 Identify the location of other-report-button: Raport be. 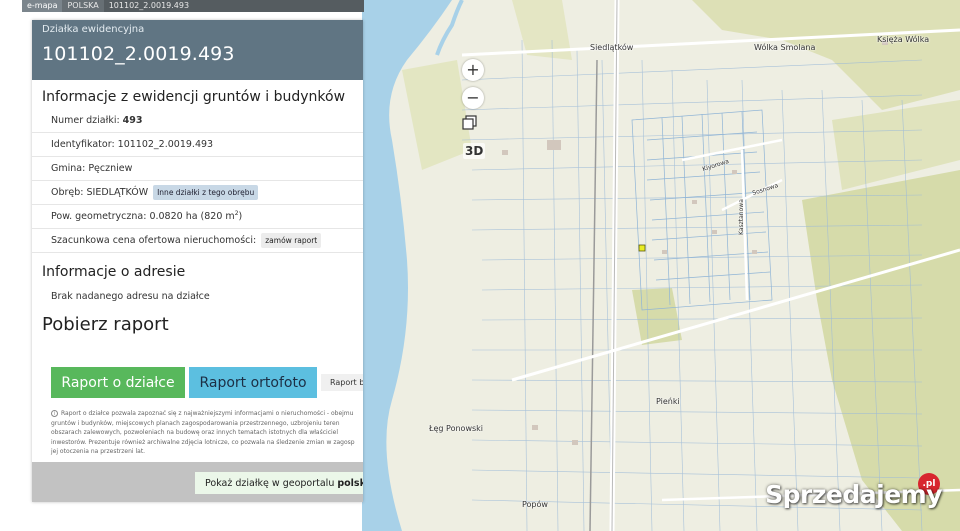
(342, 382).